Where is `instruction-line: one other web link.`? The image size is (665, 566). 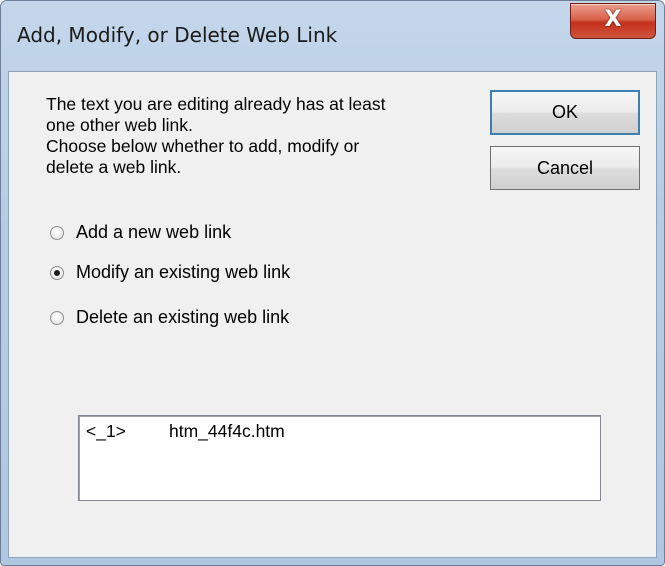 instruction-line: one other web link. is located at coordinates (119, 125).